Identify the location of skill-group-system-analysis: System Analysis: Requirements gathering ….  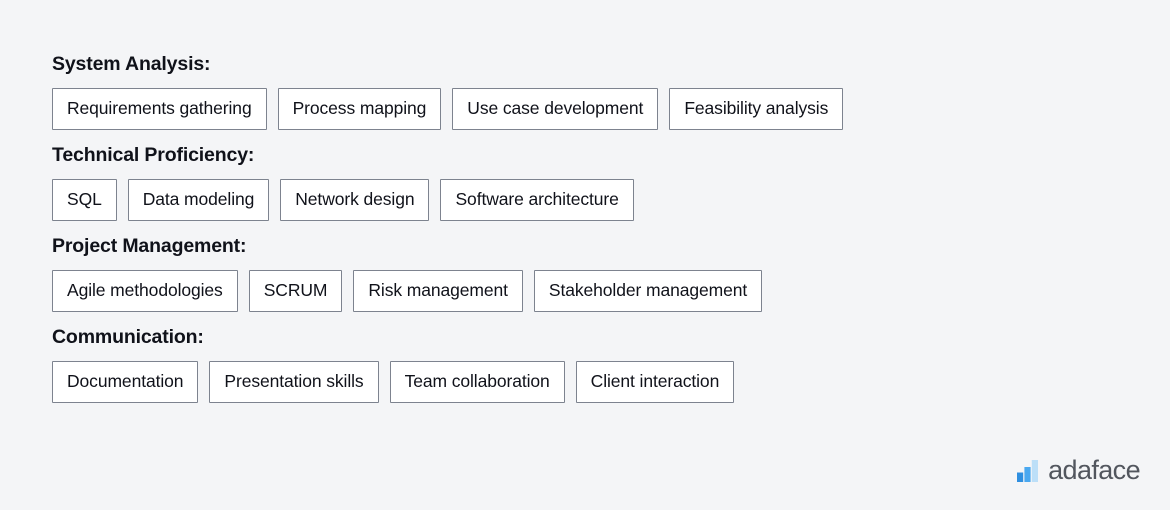
(582, 91).